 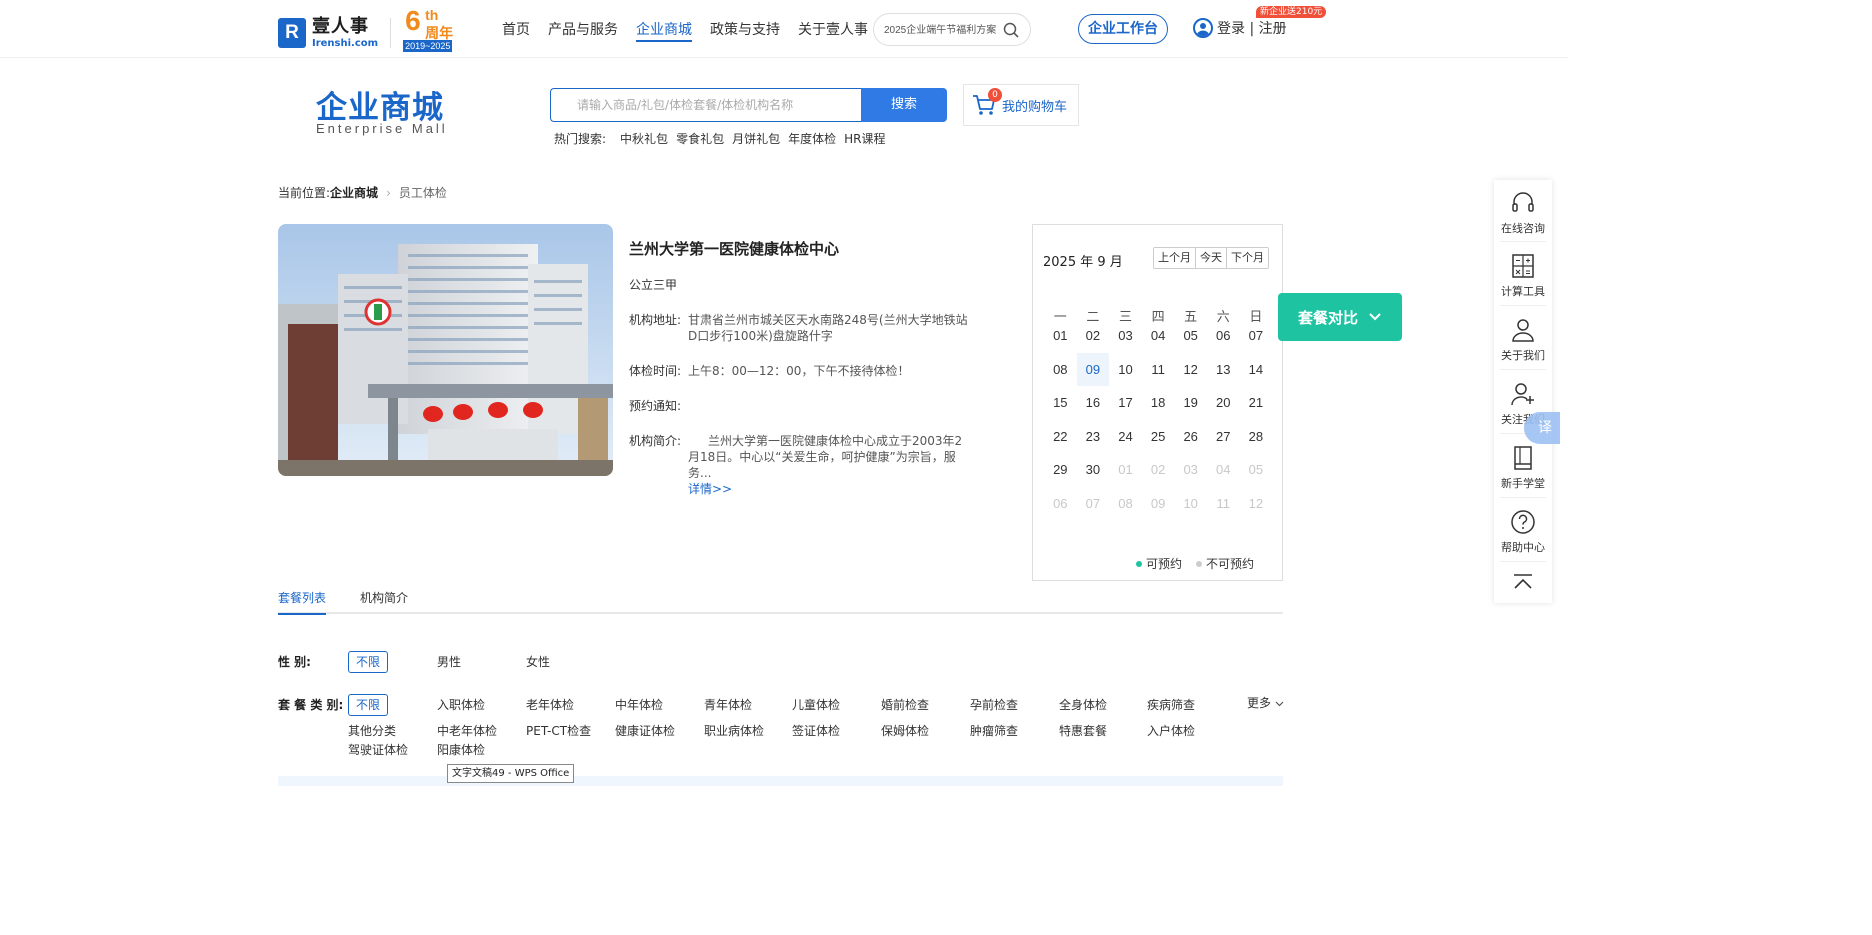 I want to click on calendar-day: 09, so click(x=1093, y=369).